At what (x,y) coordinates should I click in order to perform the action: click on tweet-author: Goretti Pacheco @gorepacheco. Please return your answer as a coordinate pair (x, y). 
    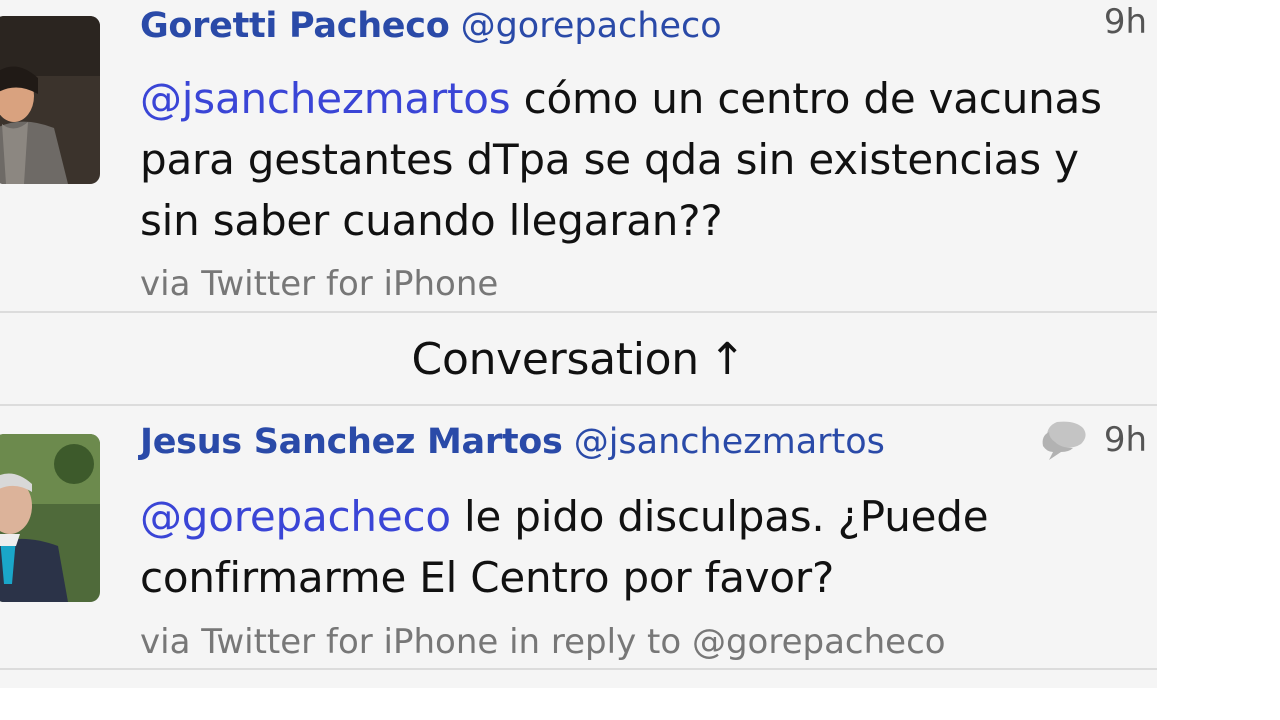
    Looking at the image, I should click on (431, 26).